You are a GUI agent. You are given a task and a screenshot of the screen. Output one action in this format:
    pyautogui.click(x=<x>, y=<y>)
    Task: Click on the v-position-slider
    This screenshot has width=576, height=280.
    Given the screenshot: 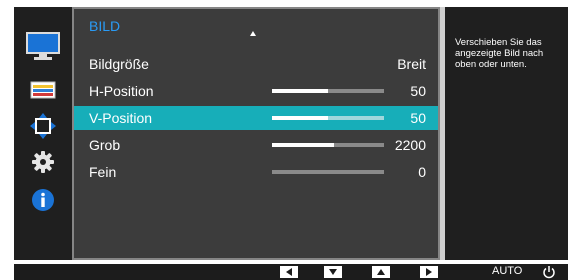 What is the action you would take?
    pyautogui.click(x=328, y=118)
    